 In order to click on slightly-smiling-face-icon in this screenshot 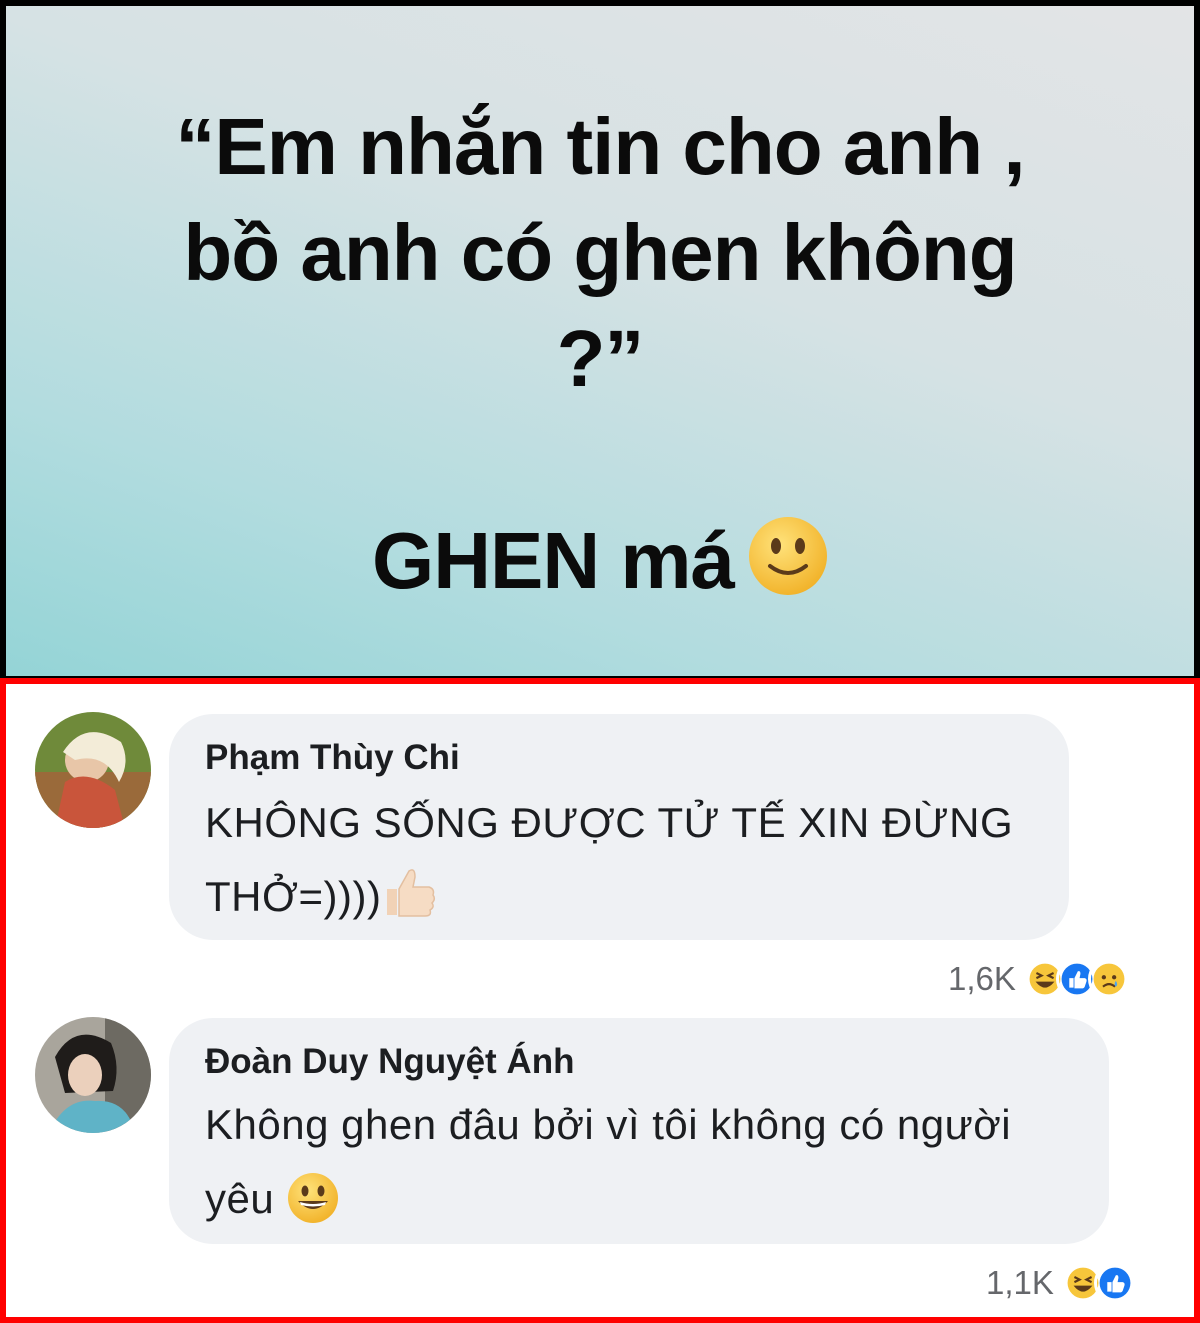, I will do `click(787, 556)`.